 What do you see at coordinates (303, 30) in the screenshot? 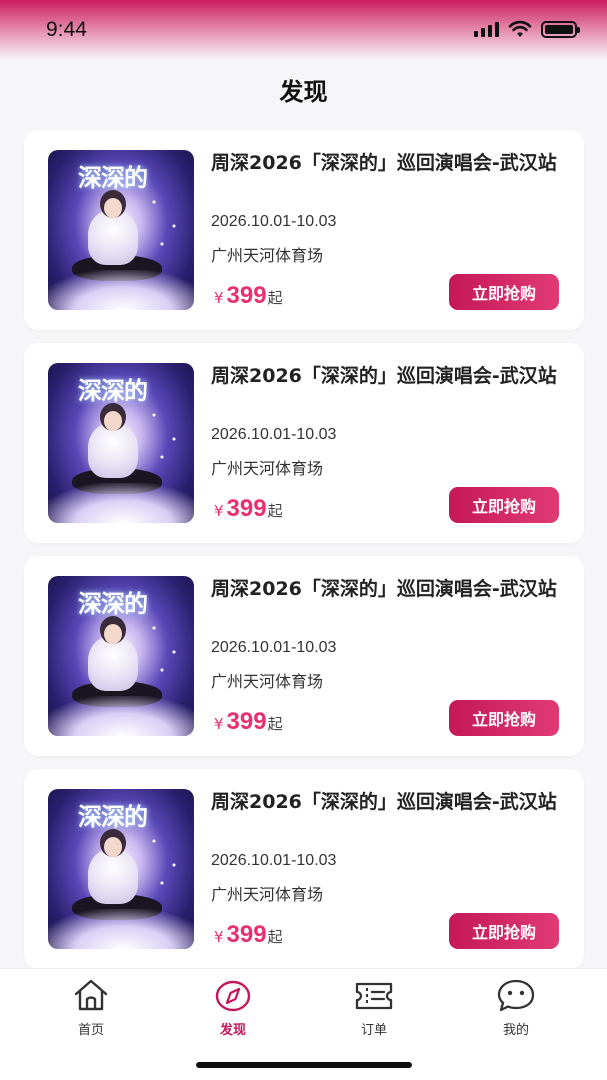
I see `status-bar: 9:44` at bounding box center [303, 30].